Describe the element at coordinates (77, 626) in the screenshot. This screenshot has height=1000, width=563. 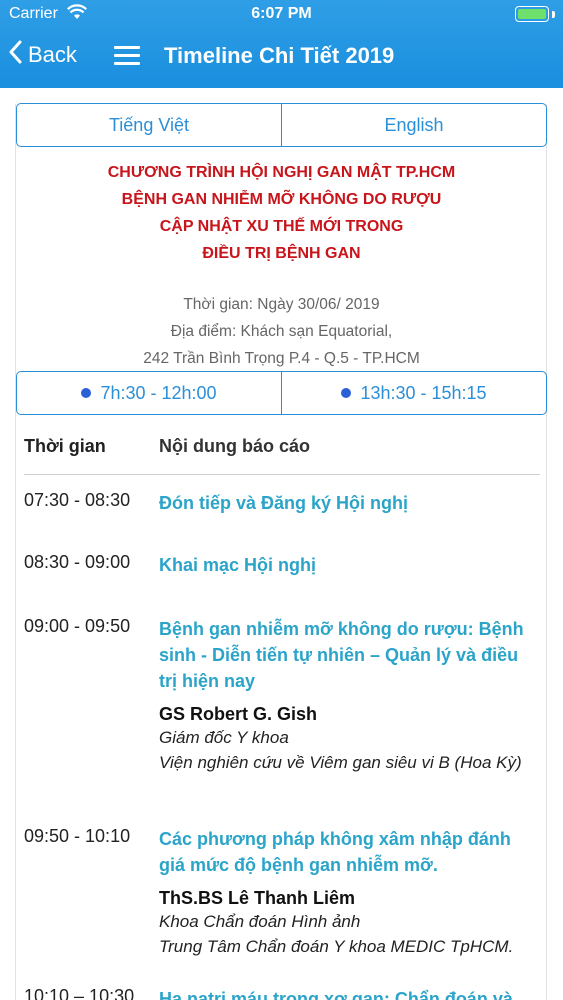
I see `row-time: 09:00 - 09:50` at that location.